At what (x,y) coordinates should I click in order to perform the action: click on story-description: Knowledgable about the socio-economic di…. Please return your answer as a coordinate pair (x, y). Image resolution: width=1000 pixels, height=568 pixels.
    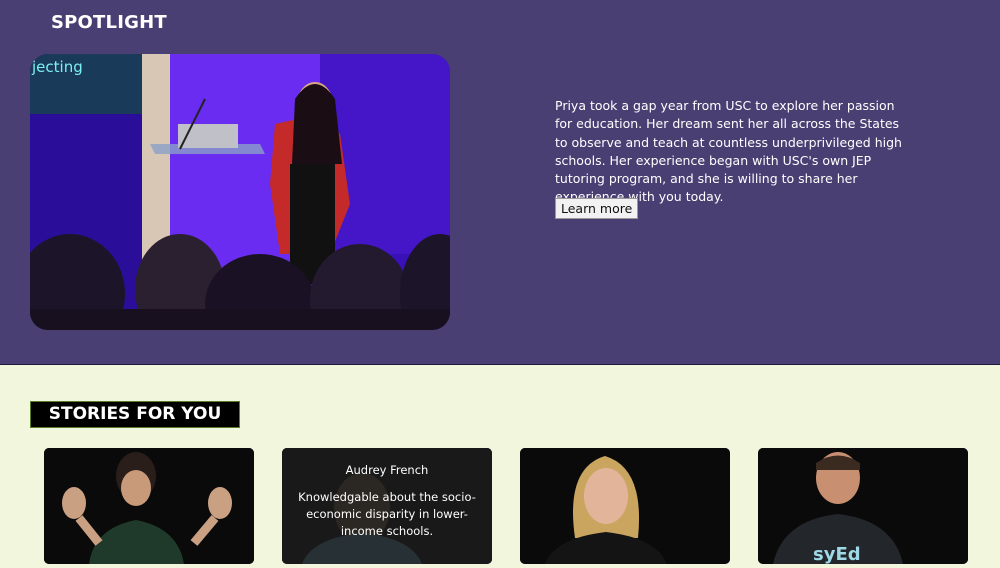
    Looking at the image, I should click on (387, 514).